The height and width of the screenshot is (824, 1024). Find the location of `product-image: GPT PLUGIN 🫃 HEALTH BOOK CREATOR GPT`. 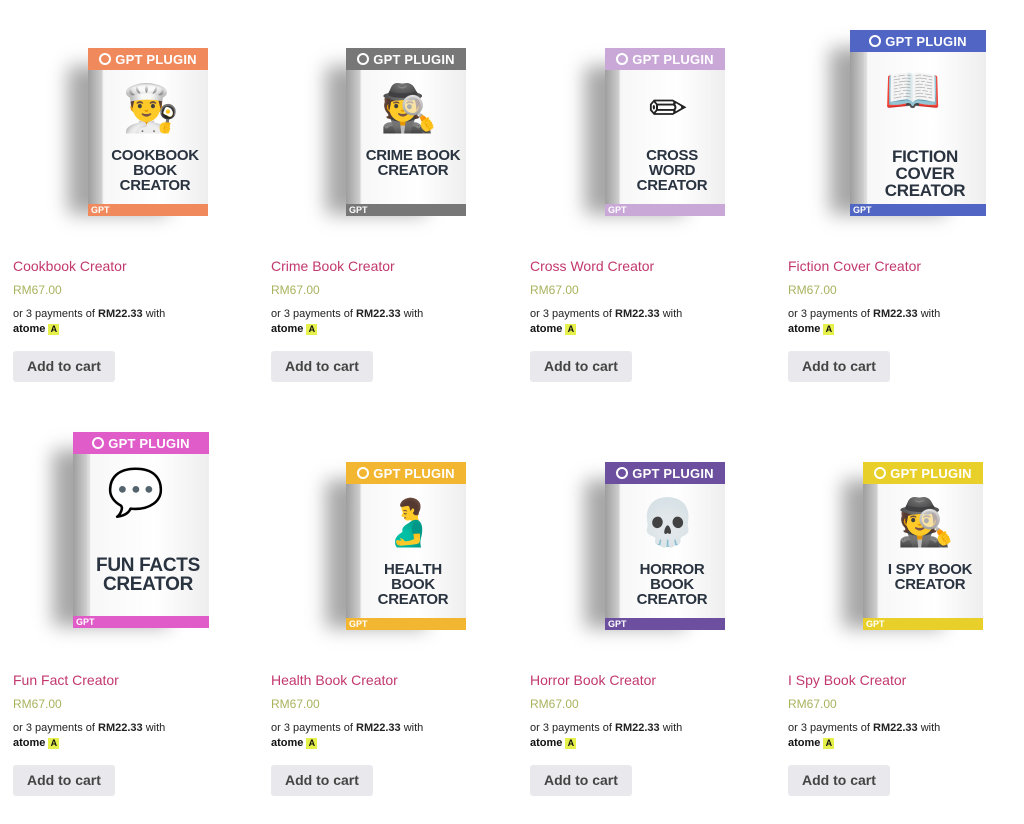

product-image: GPT PLUGIN 🫃 HEALTH BOOK CREATOR GPT is located at coordinates (391, 546).